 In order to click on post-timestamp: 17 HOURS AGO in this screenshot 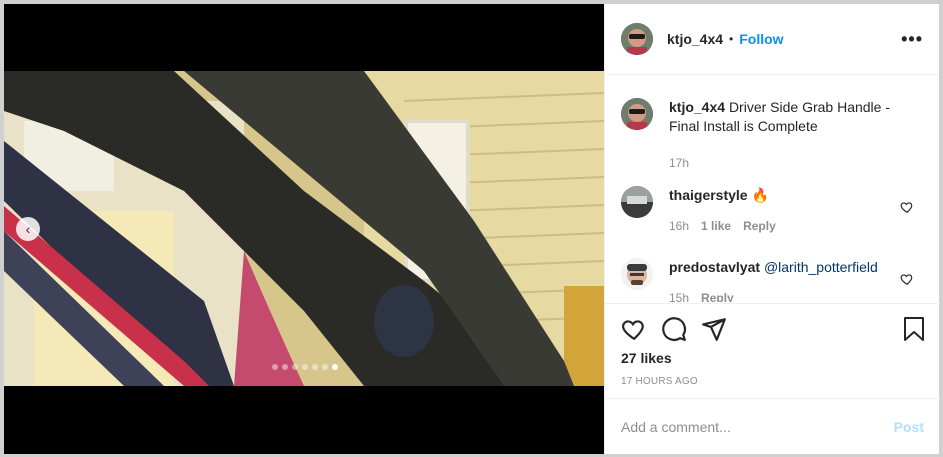, I will do `click(659, 381)`.